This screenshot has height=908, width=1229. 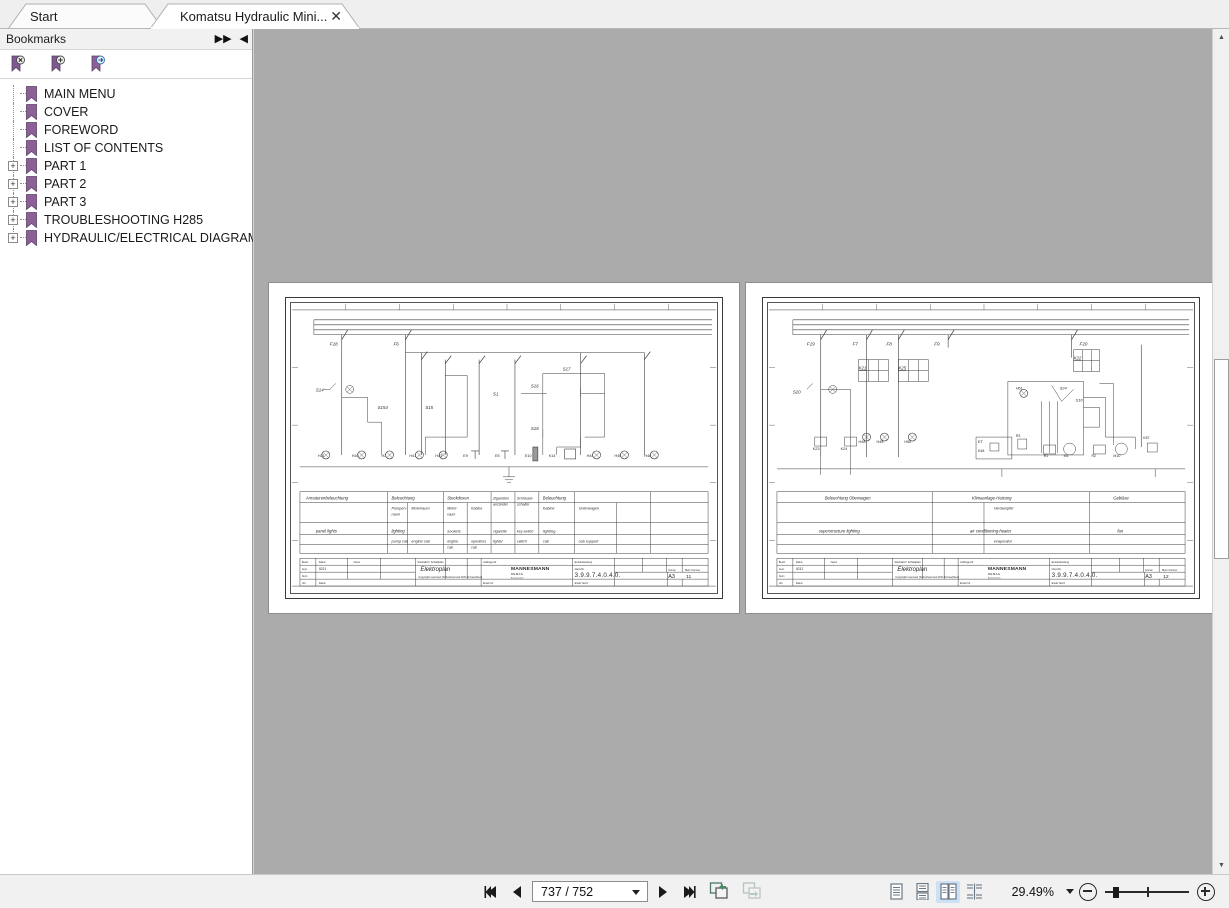 I want to click on collapse-panel-button: ◀, so click(x=244, y=39).